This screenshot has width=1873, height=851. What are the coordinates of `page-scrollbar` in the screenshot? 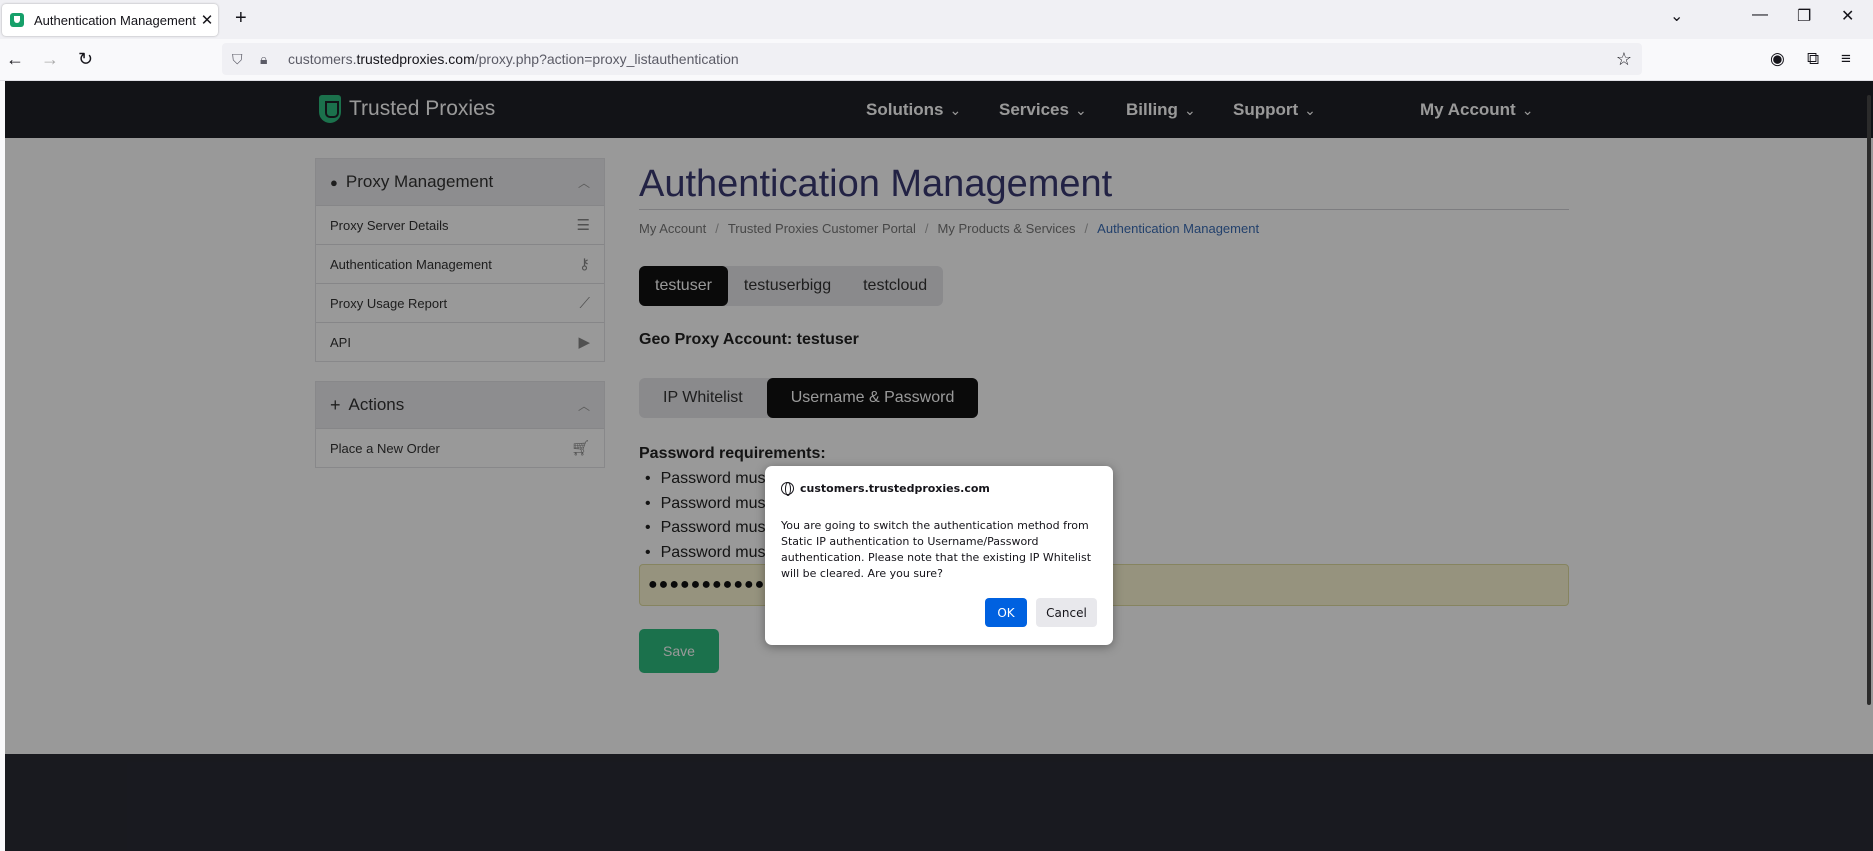 It's located at (1869, 400).